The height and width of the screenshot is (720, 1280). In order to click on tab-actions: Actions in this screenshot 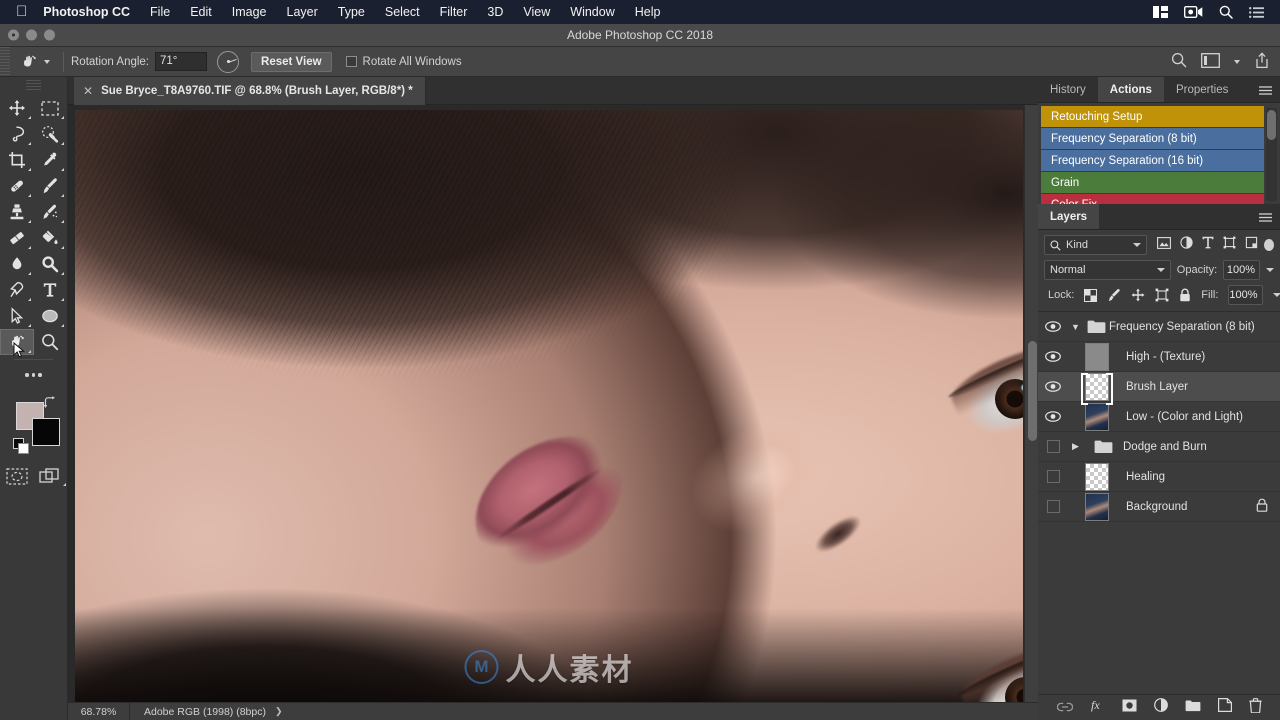, I will do `click(1130, 89)`.